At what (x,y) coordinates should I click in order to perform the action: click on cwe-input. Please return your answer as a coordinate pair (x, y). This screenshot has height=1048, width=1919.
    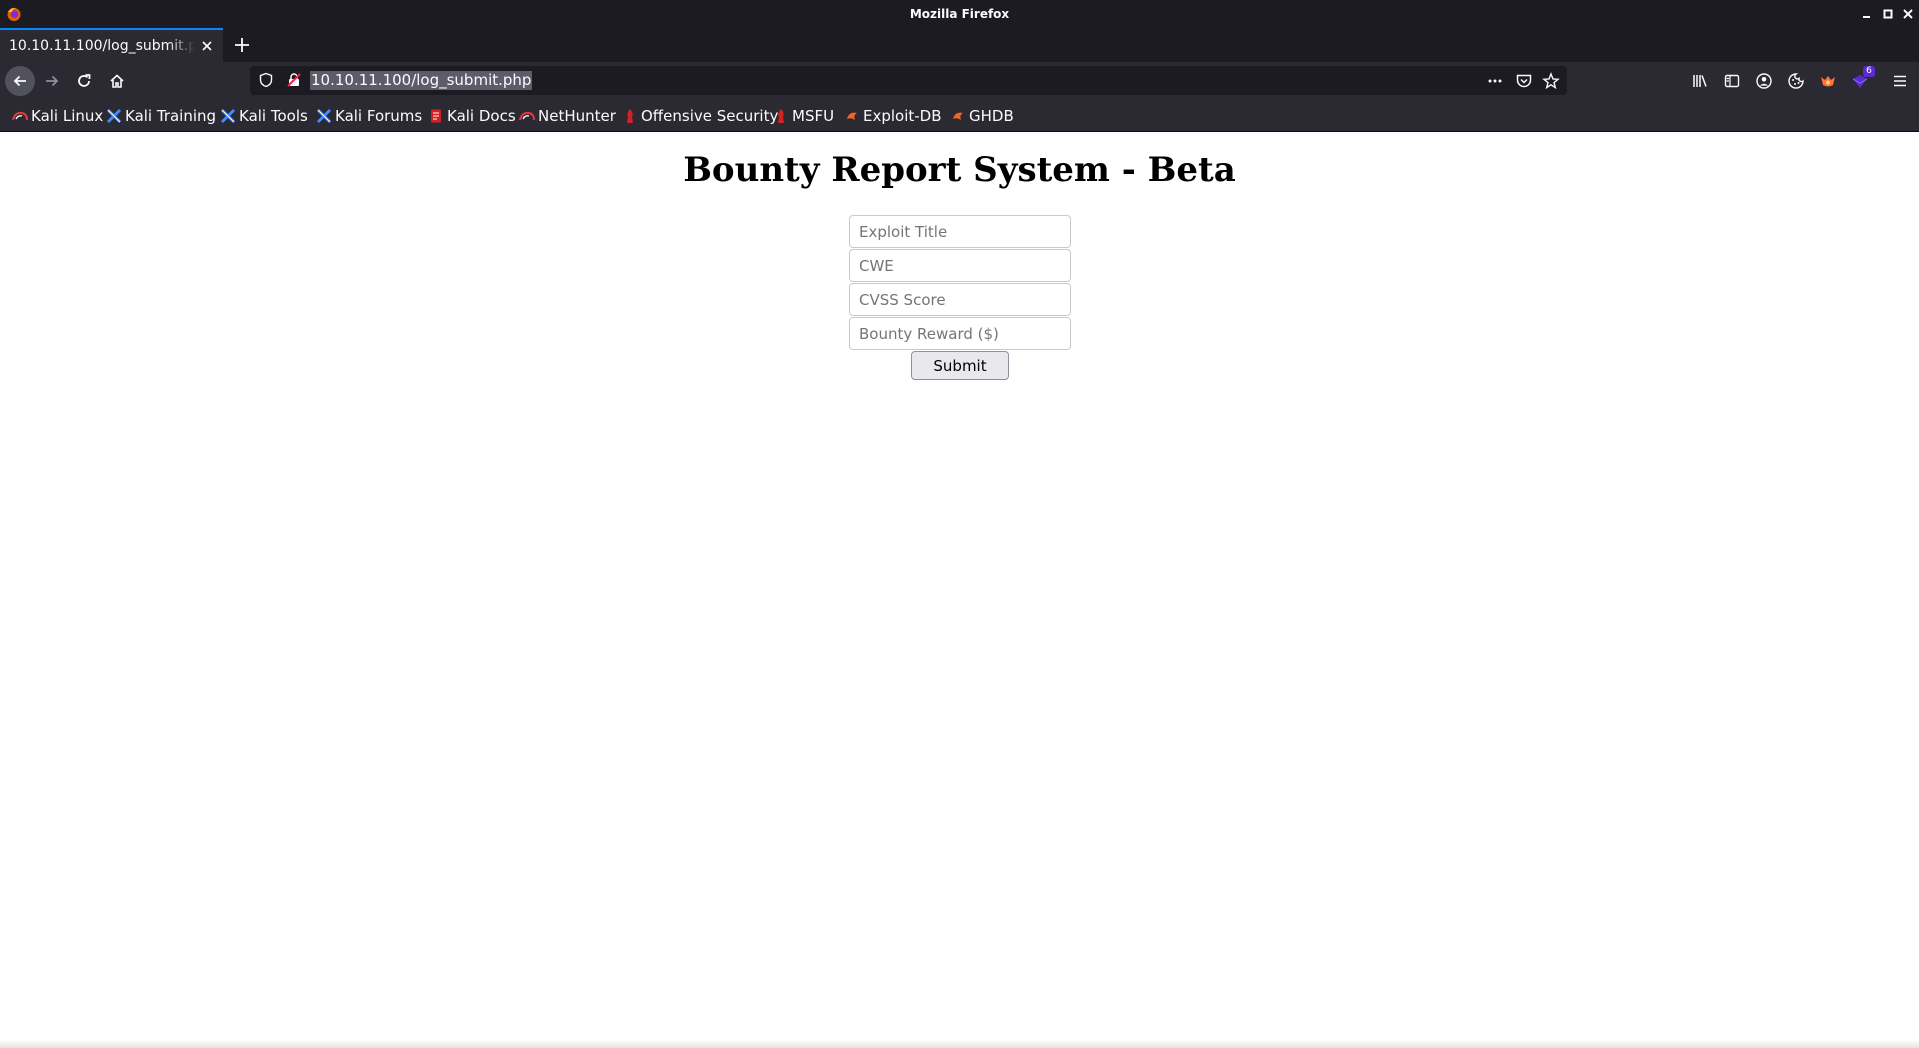
    Looking at the image, I should click on (960, 265).